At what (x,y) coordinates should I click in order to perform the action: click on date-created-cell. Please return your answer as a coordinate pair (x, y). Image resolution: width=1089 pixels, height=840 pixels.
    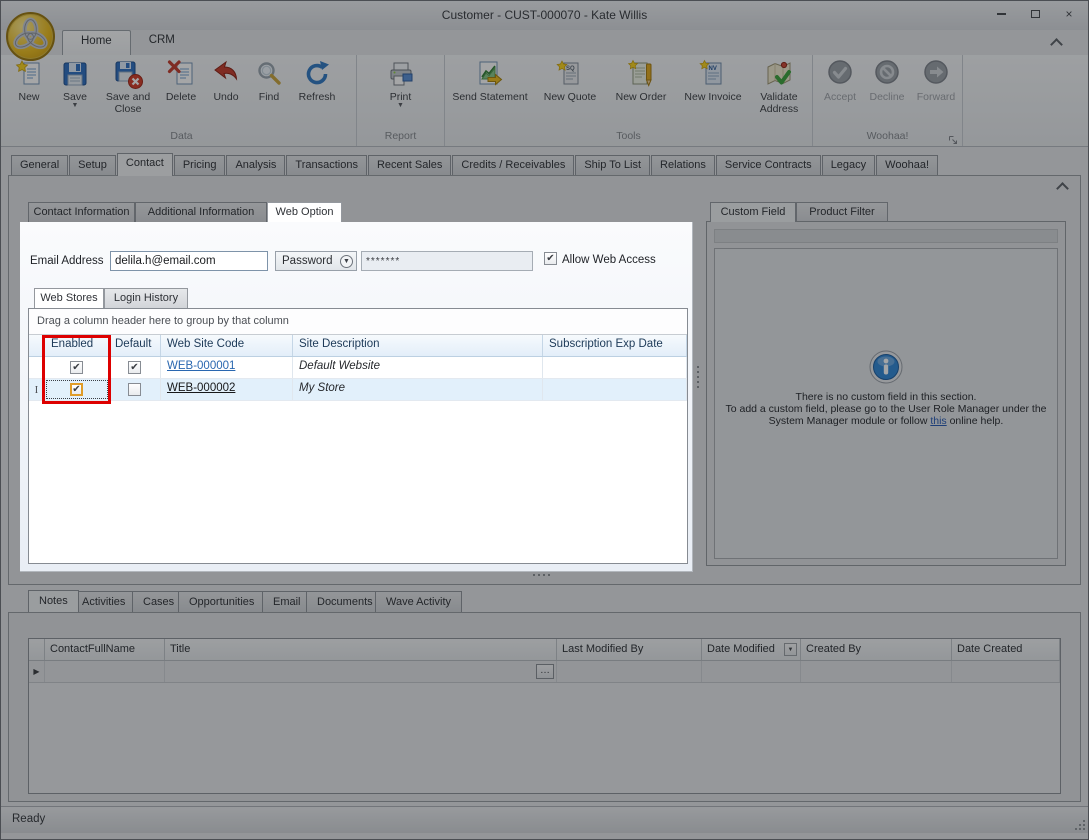
    Looking at the image, I should click on (1006, 671).